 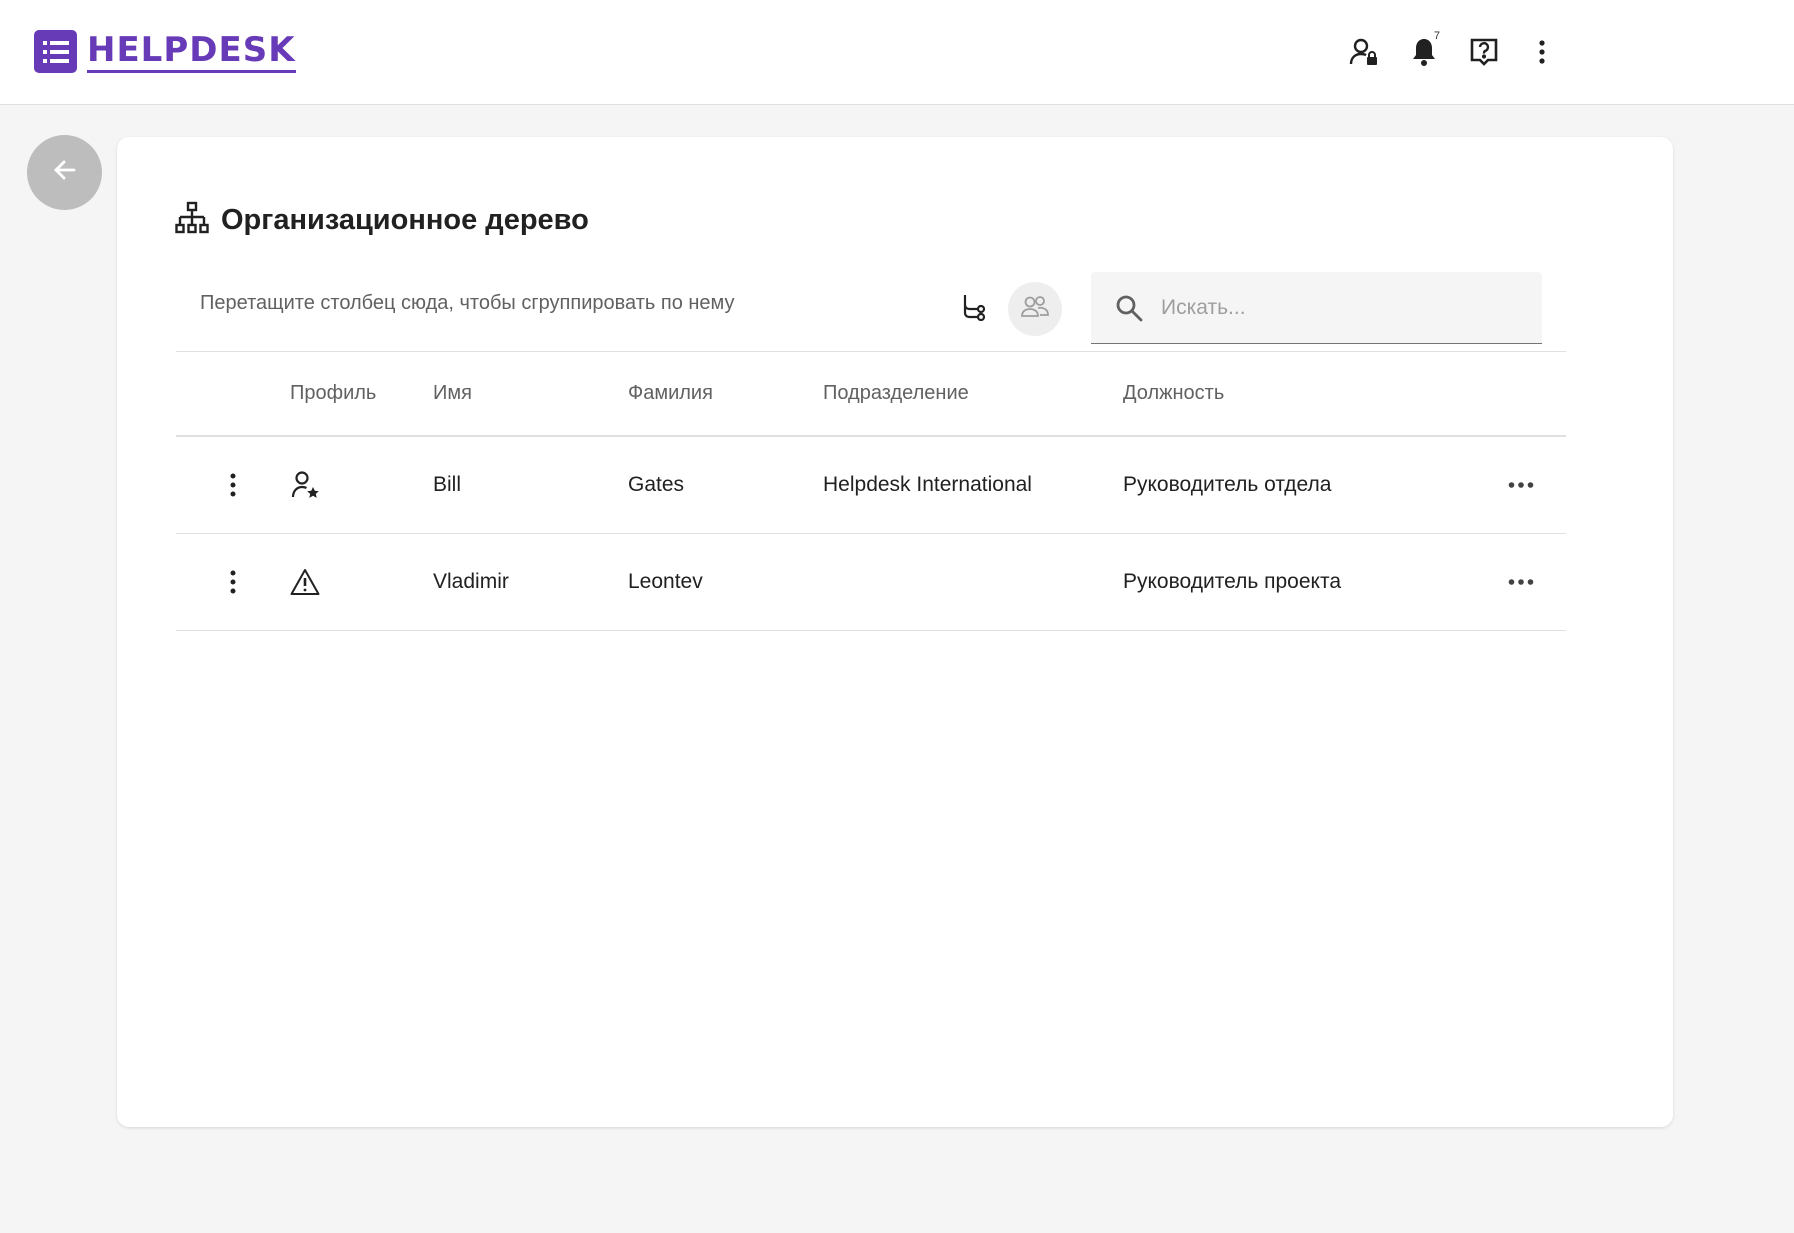 I want to click on tree-structure-icon, so click(x=973, y=309).